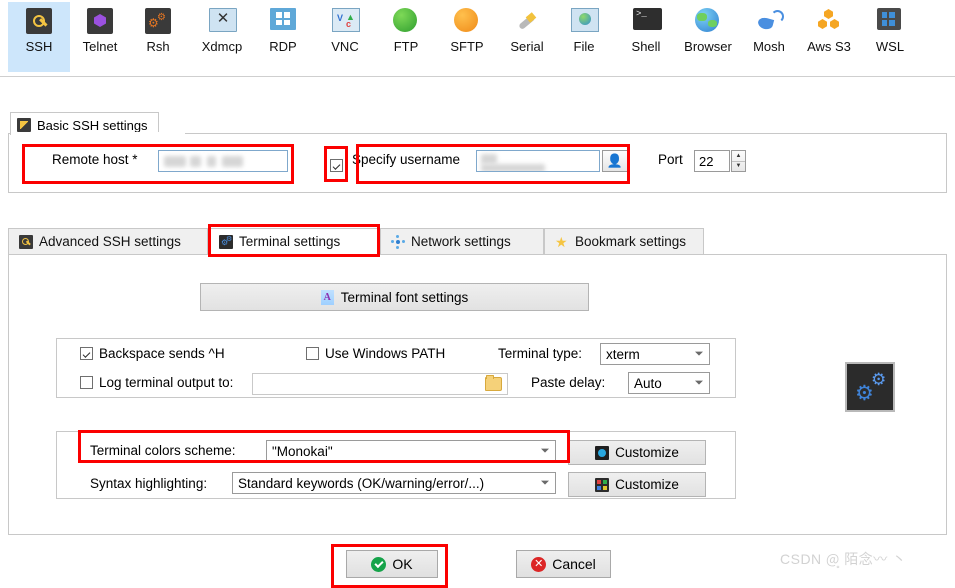  What do you see at coordinates (648, 383) in the screenshot?
I see `paste-delay-value: Auto` at bounding box center [648, 383].